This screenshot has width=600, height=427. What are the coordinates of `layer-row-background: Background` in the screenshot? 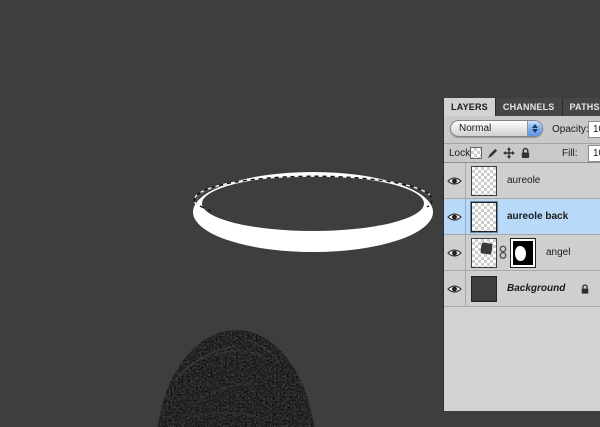 It's located at (522, 289).